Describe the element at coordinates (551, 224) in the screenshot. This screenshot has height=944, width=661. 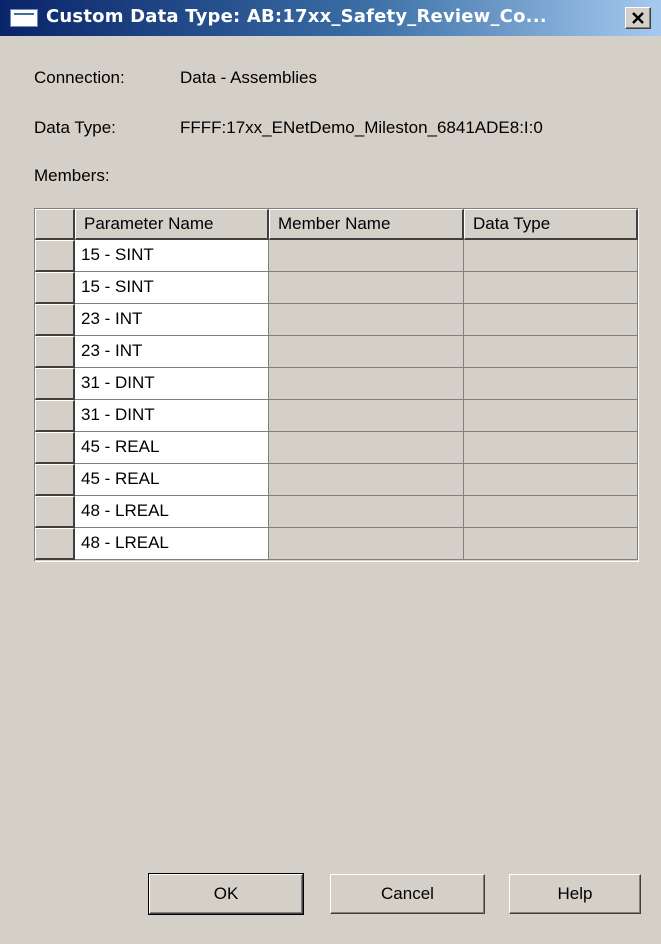
I see `column-header-data-type: Data Type` at that location.